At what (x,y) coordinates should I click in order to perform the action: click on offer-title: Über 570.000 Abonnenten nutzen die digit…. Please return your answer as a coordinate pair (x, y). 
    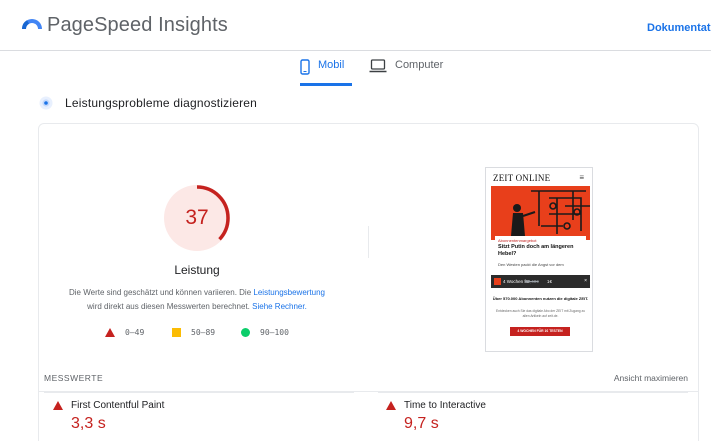
    Looking at the image, I should click on (540, 298).